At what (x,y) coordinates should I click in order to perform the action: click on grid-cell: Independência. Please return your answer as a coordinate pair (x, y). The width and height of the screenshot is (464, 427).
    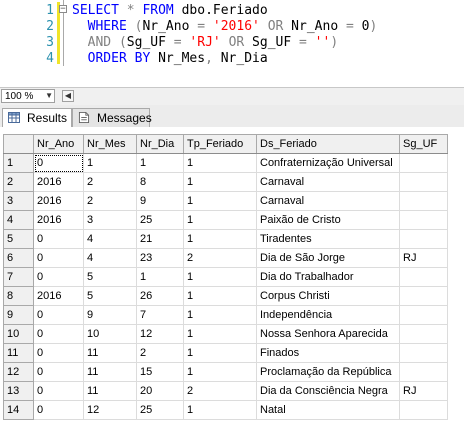
    Looking at the image, I should click on (328, 315).